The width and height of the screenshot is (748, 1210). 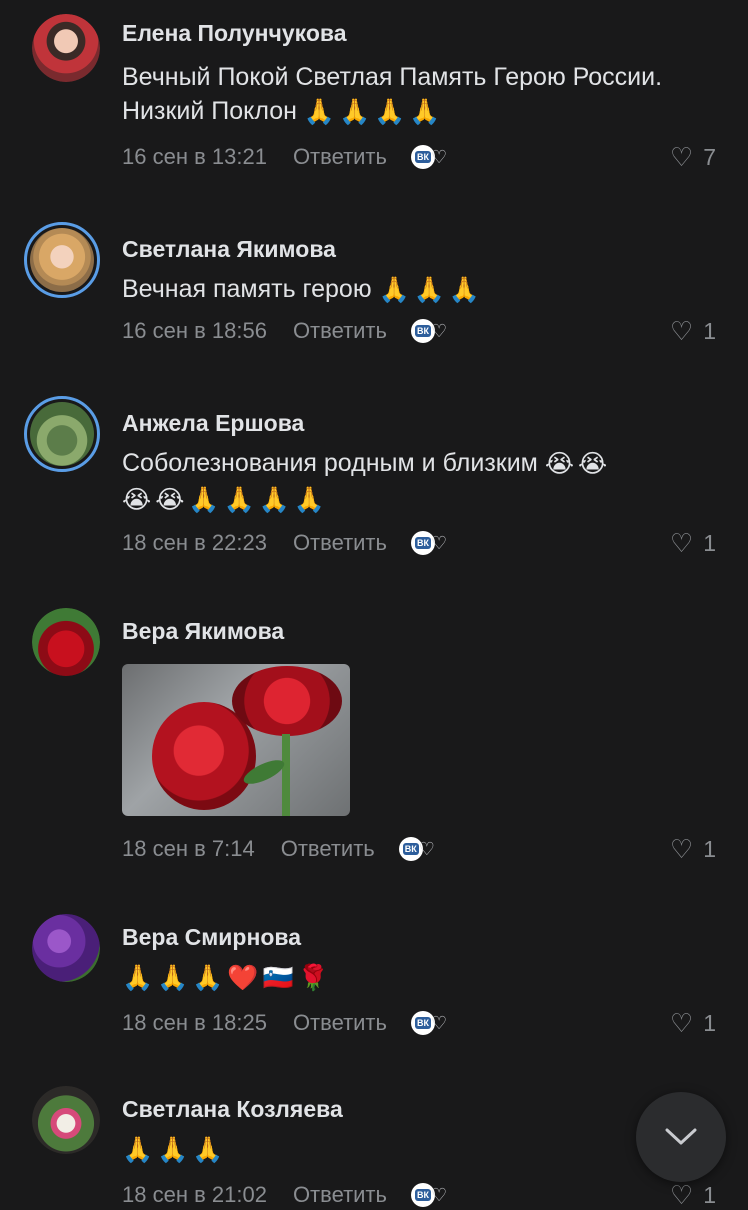 I want to click on scroll-down-button, so click(x=681, y=1137).